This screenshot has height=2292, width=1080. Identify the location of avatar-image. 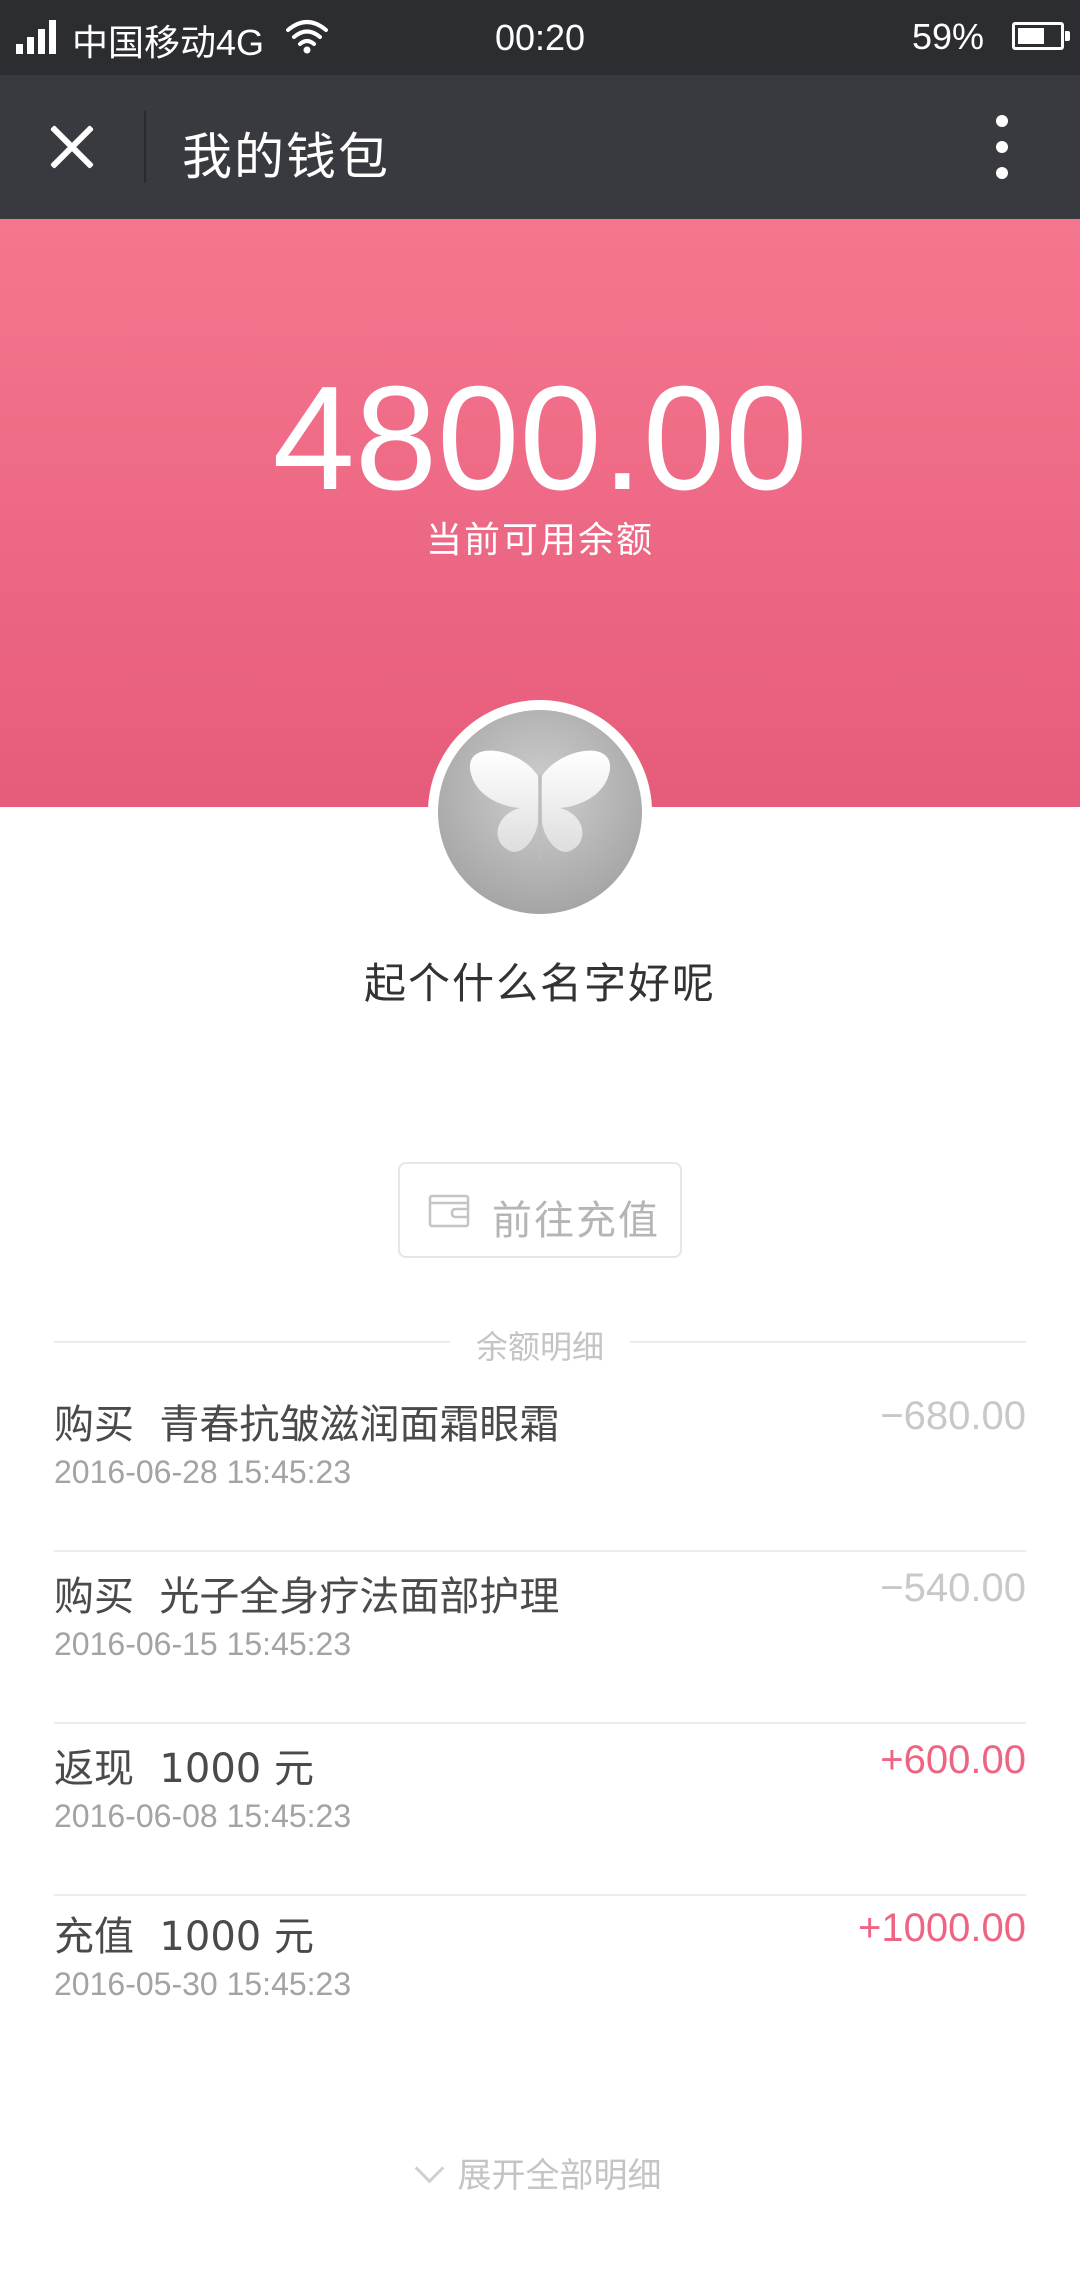
(540, 812).